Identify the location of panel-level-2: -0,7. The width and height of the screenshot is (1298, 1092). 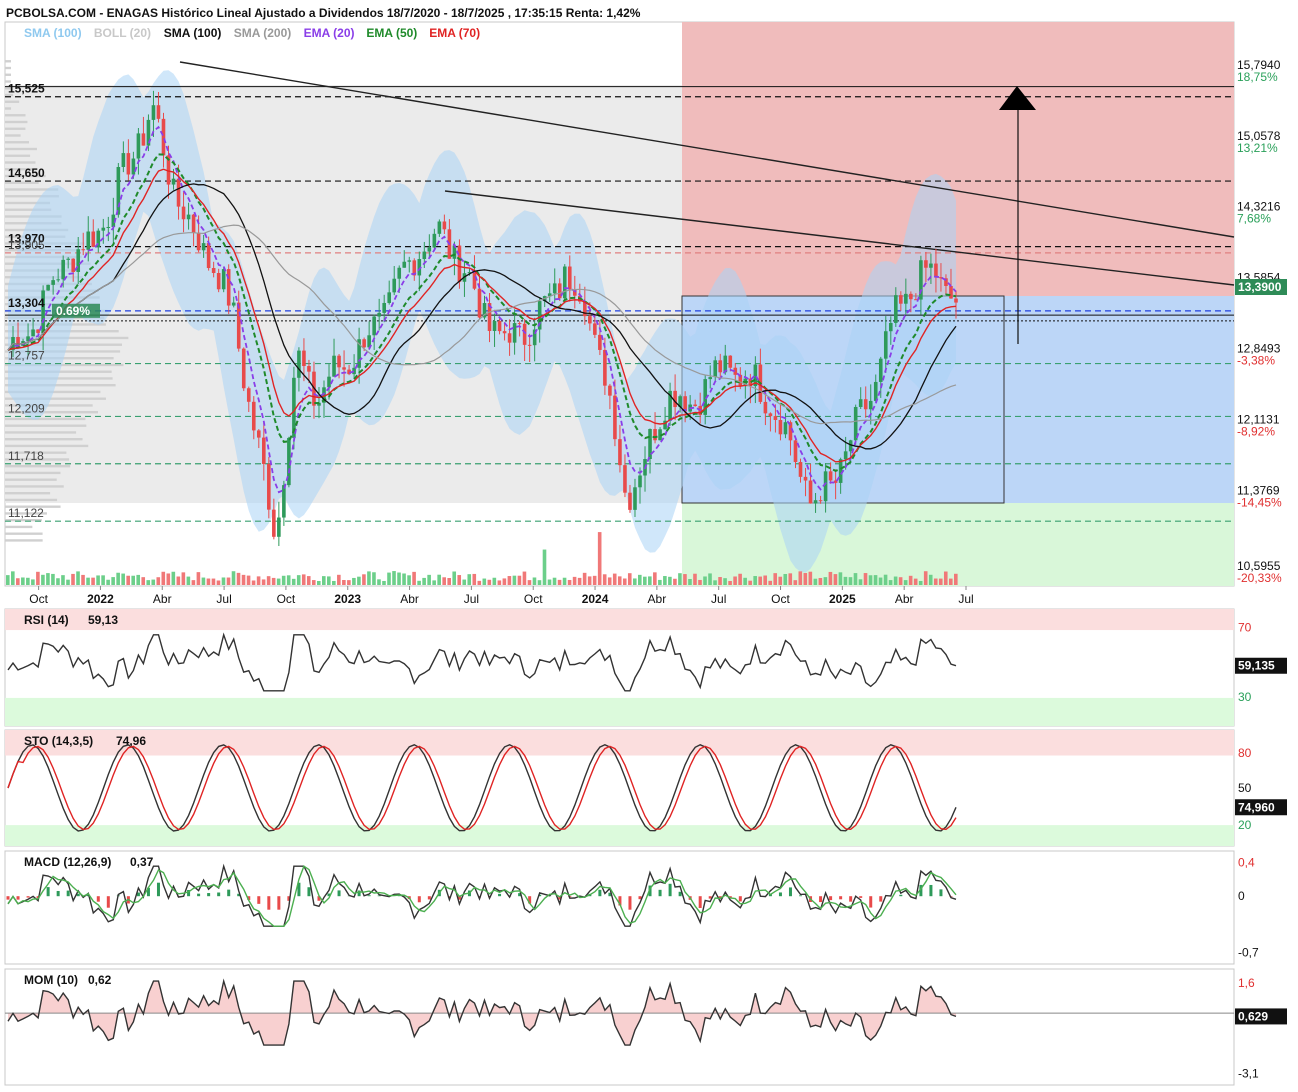
(1248, 953).